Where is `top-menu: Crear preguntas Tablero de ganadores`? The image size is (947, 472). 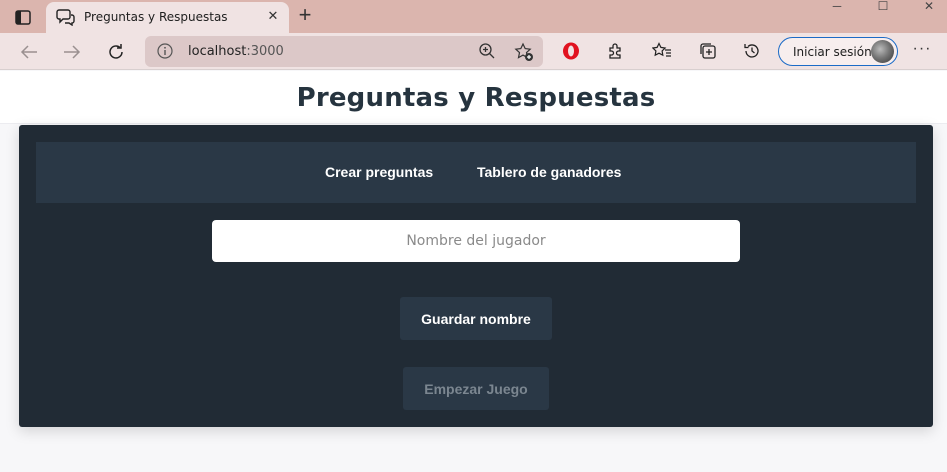 top-menu: Crear preguntas Tablero de ganadores is located at coordinates (476, 172).